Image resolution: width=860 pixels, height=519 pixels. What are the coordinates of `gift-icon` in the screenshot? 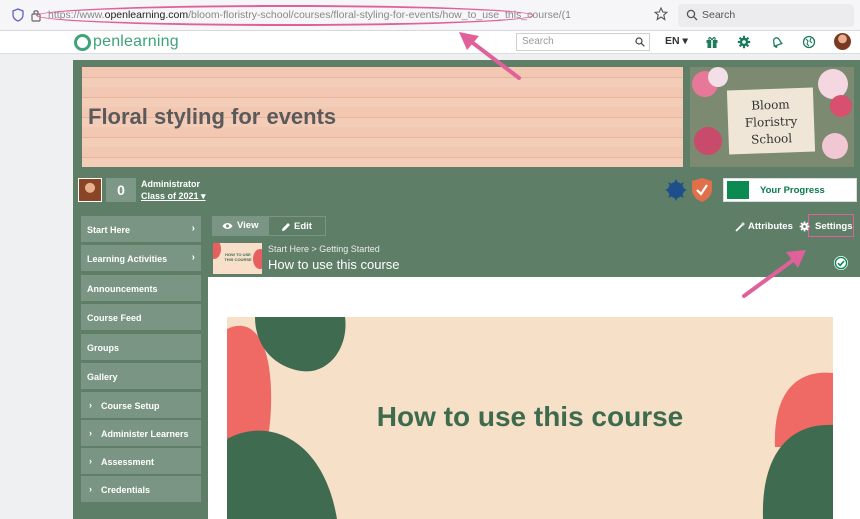 It's located at (712, 42).